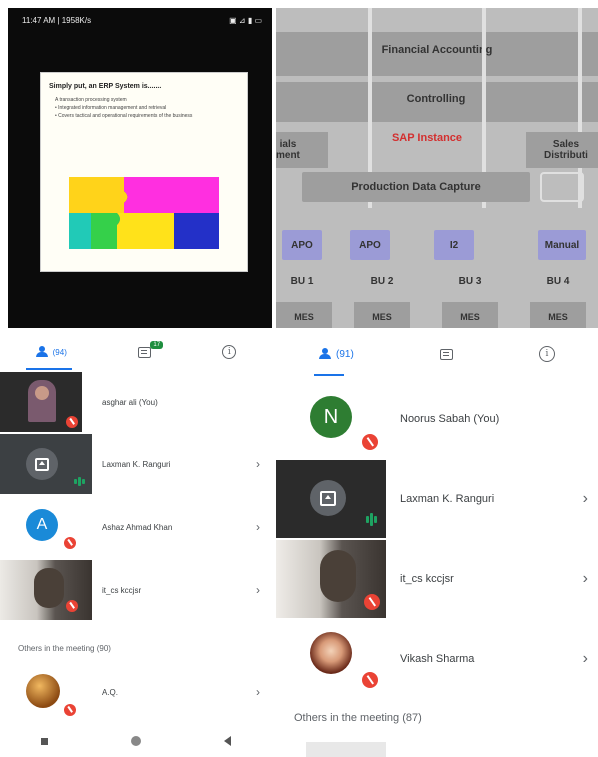 The height and width of the screenshot is (757, 598). What do you see at coordinates (42, 525) in the screenshot?
I see `avatar: A` at bounding box center [42, 525].